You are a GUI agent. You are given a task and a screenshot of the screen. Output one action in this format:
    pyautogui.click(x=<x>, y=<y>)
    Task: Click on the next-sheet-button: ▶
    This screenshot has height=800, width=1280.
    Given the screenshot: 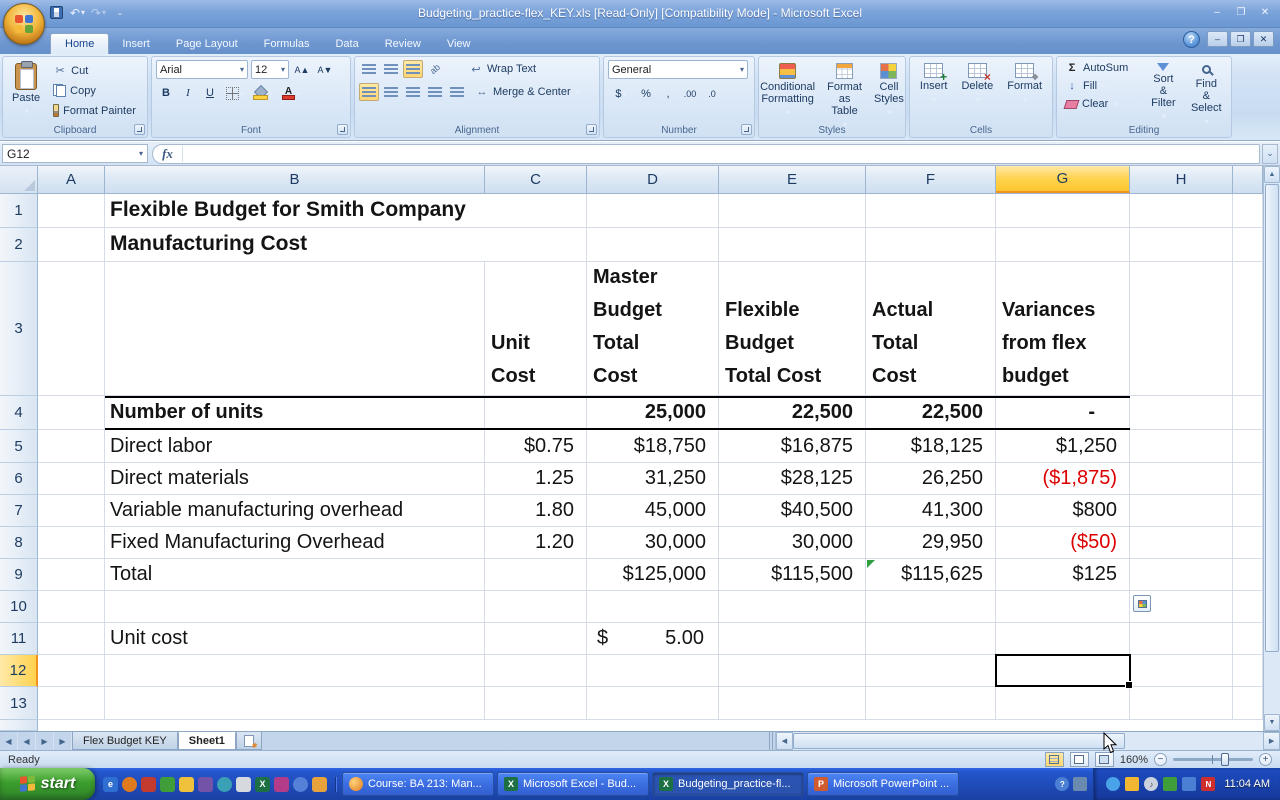 What is the action you would take?
    pyautogui.click(x=45, y=741)
    